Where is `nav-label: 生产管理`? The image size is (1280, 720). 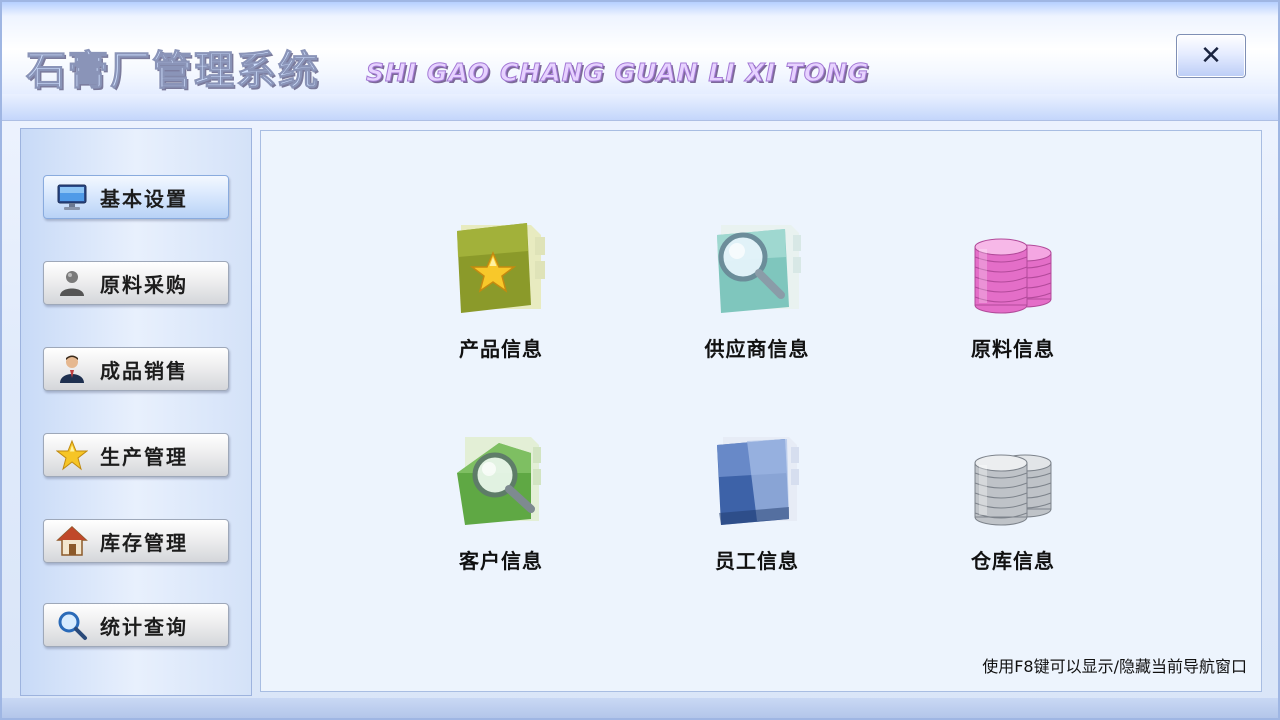
nav-label: 生产管理 is located at coordinates (144, 456).